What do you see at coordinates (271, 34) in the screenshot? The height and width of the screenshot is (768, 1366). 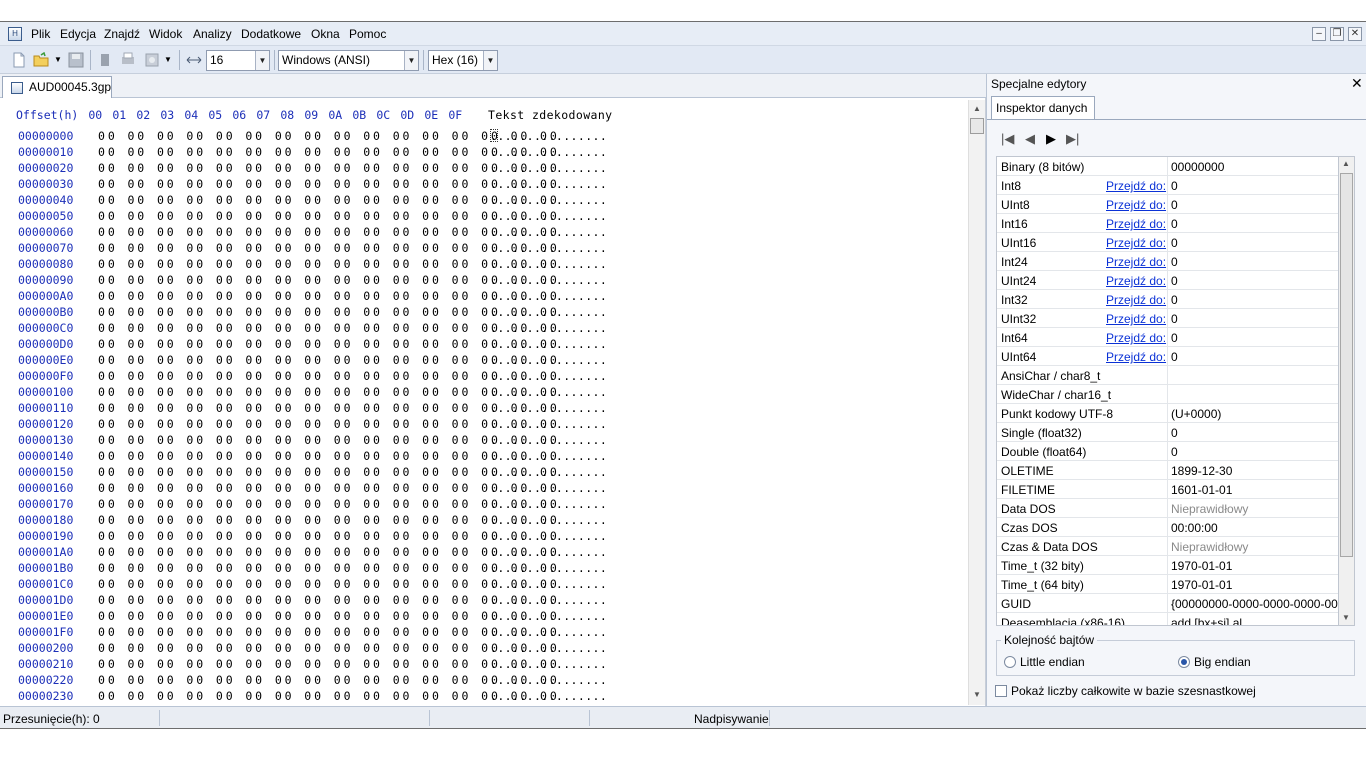 I see `menu-extras: Dodatkowe` at bounding box center [271, 34].